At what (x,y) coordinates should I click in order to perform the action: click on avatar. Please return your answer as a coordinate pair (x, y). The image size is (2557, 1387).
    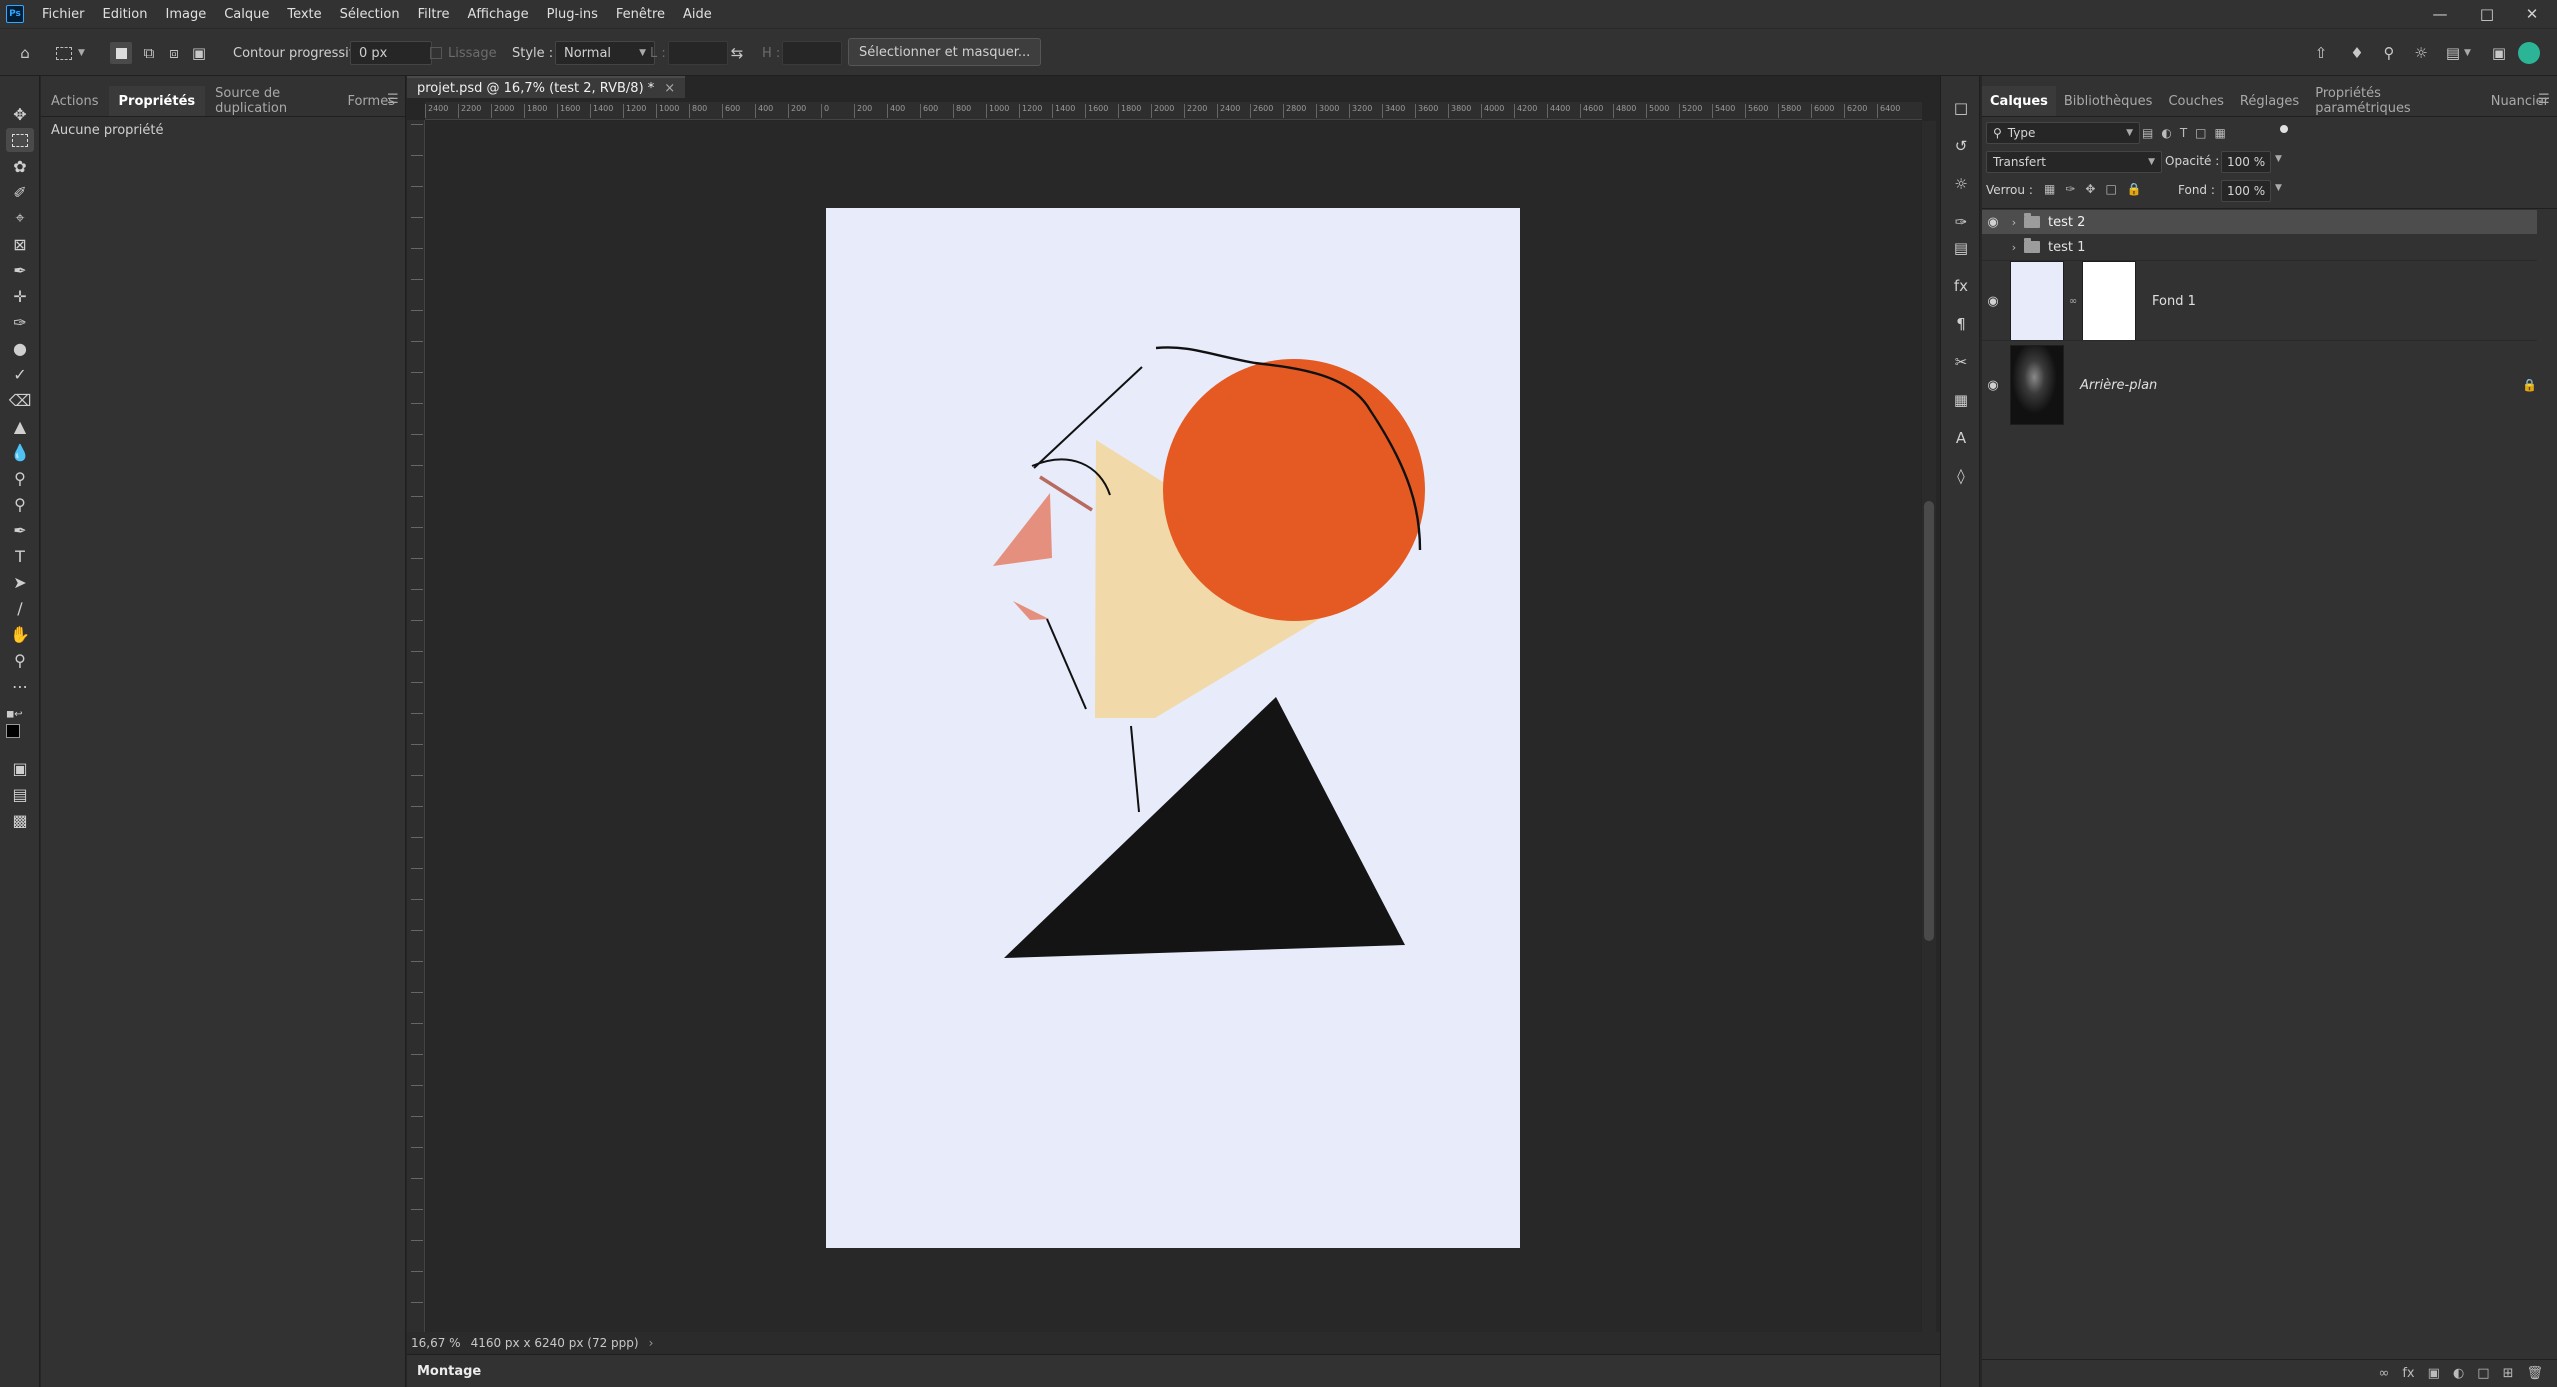
    Looking at the image, I should click on (2529, 53).